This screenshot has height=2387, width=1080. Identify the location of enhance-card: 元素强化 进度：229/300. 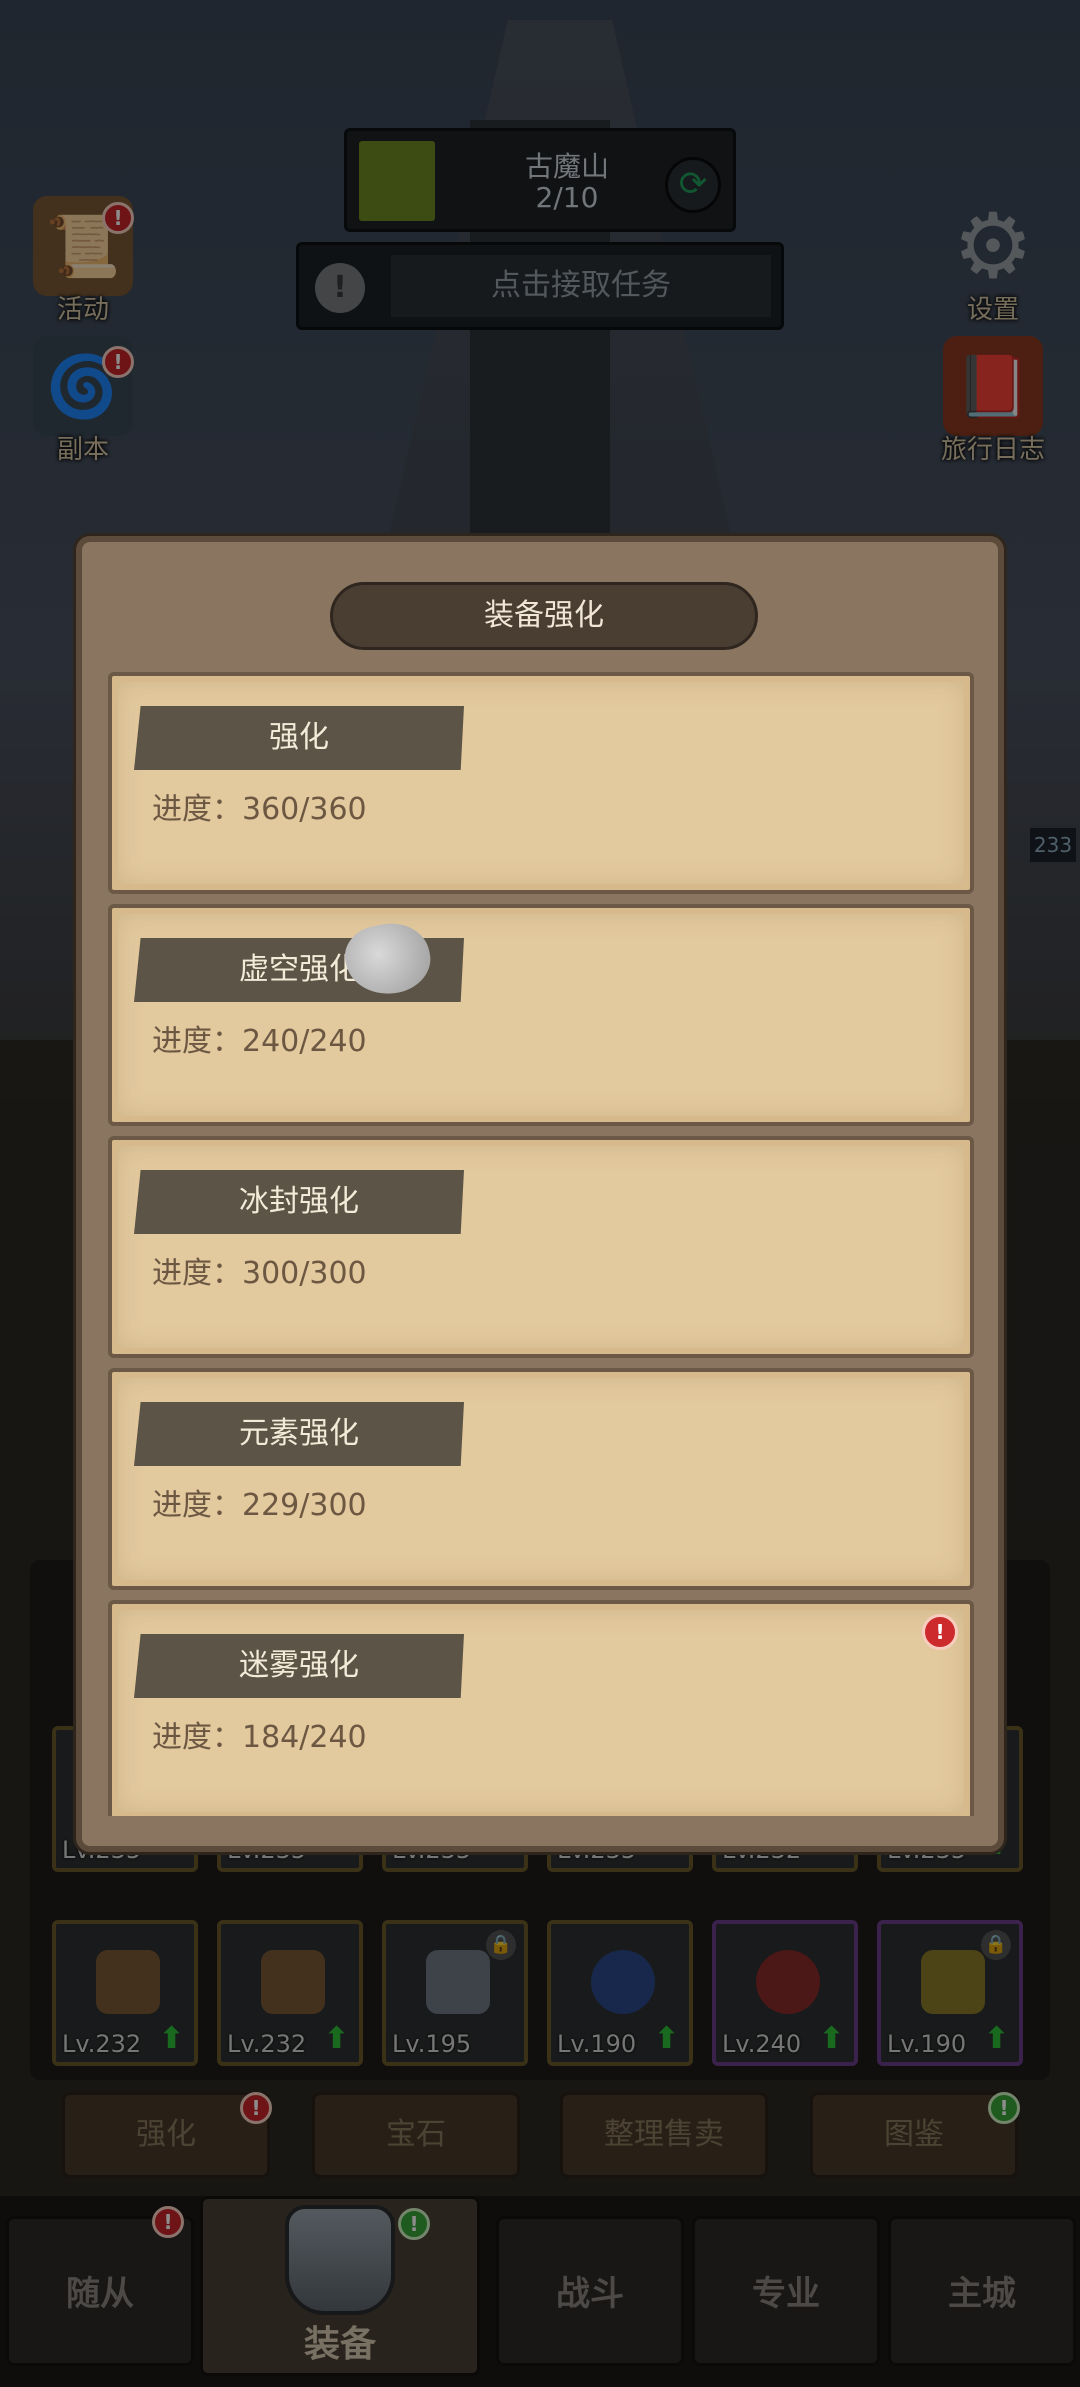
(541, 1479).